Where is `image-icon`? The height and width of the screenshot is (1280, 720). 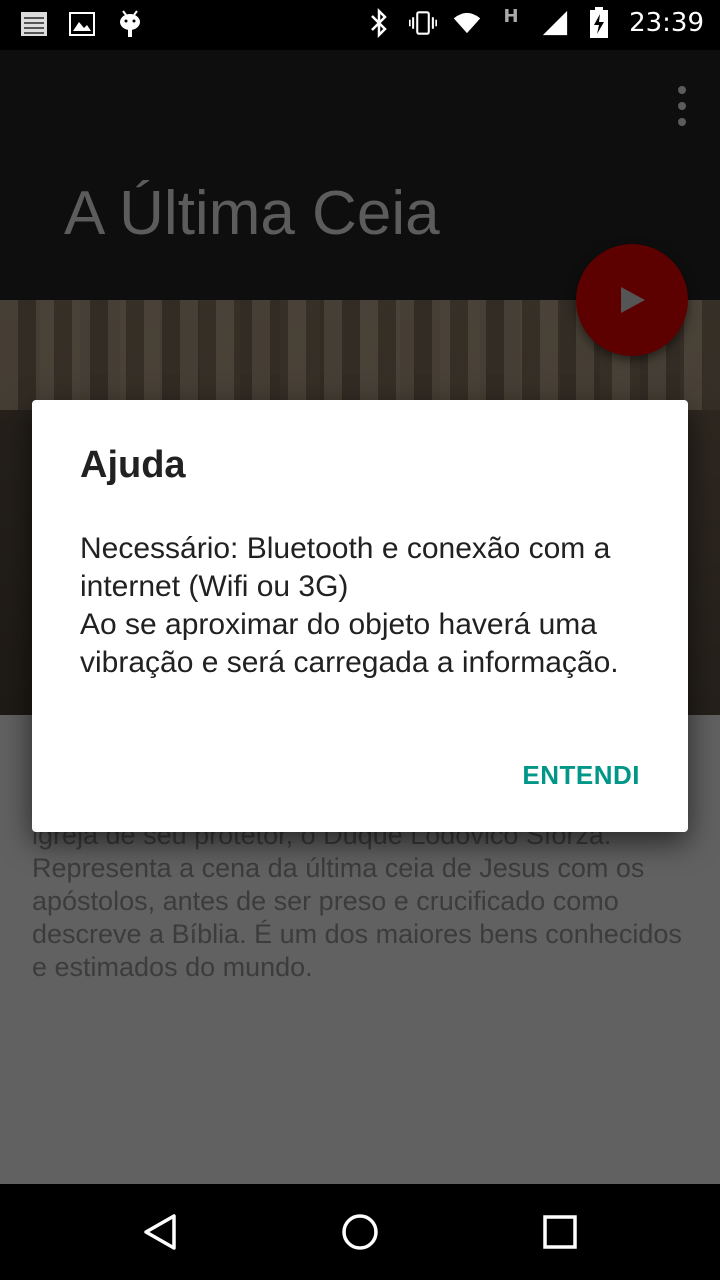
image-icon is located at coordinates (82, 24).